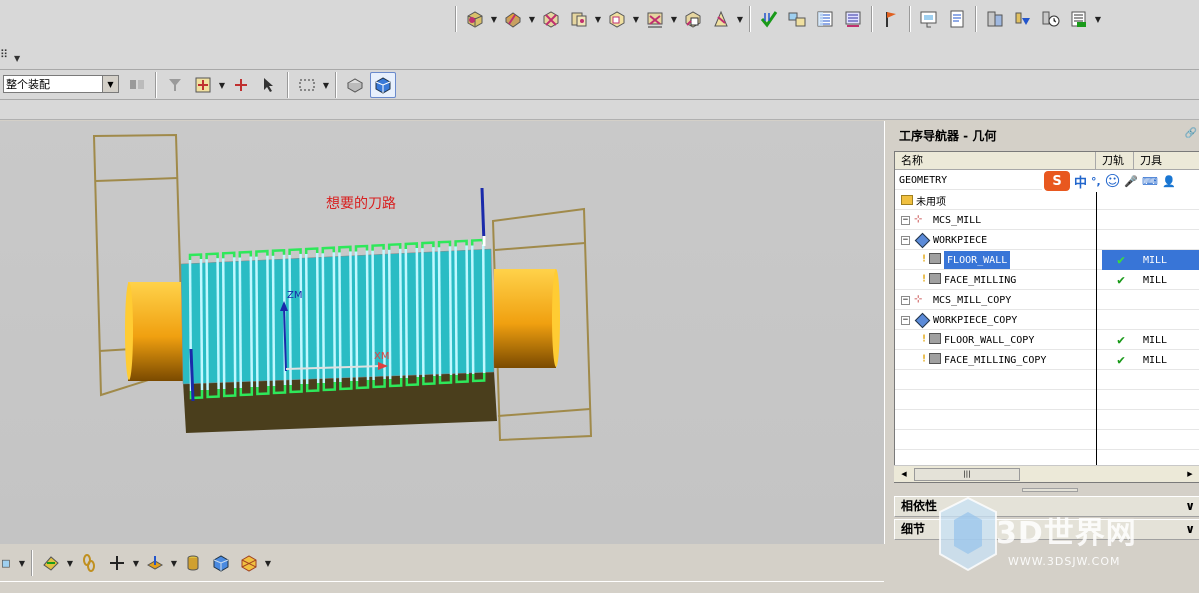 The width and height of the screenshot is (1199, 593). I want to click on microphone-icon: 🎤, so click(1131, 181).